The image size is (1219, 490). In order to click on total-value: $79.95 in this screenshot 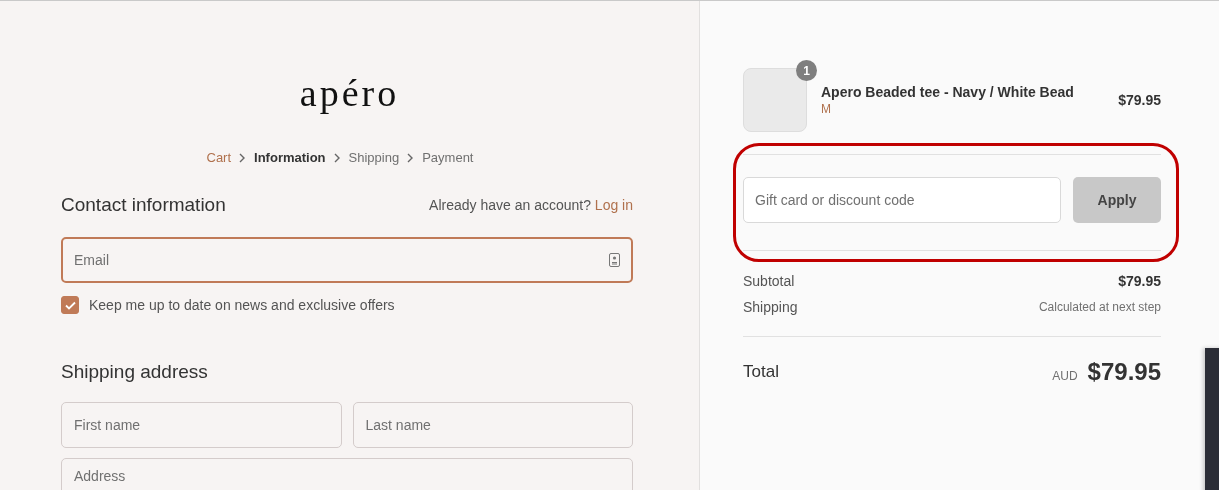, I will do `click(1124, 371)`.